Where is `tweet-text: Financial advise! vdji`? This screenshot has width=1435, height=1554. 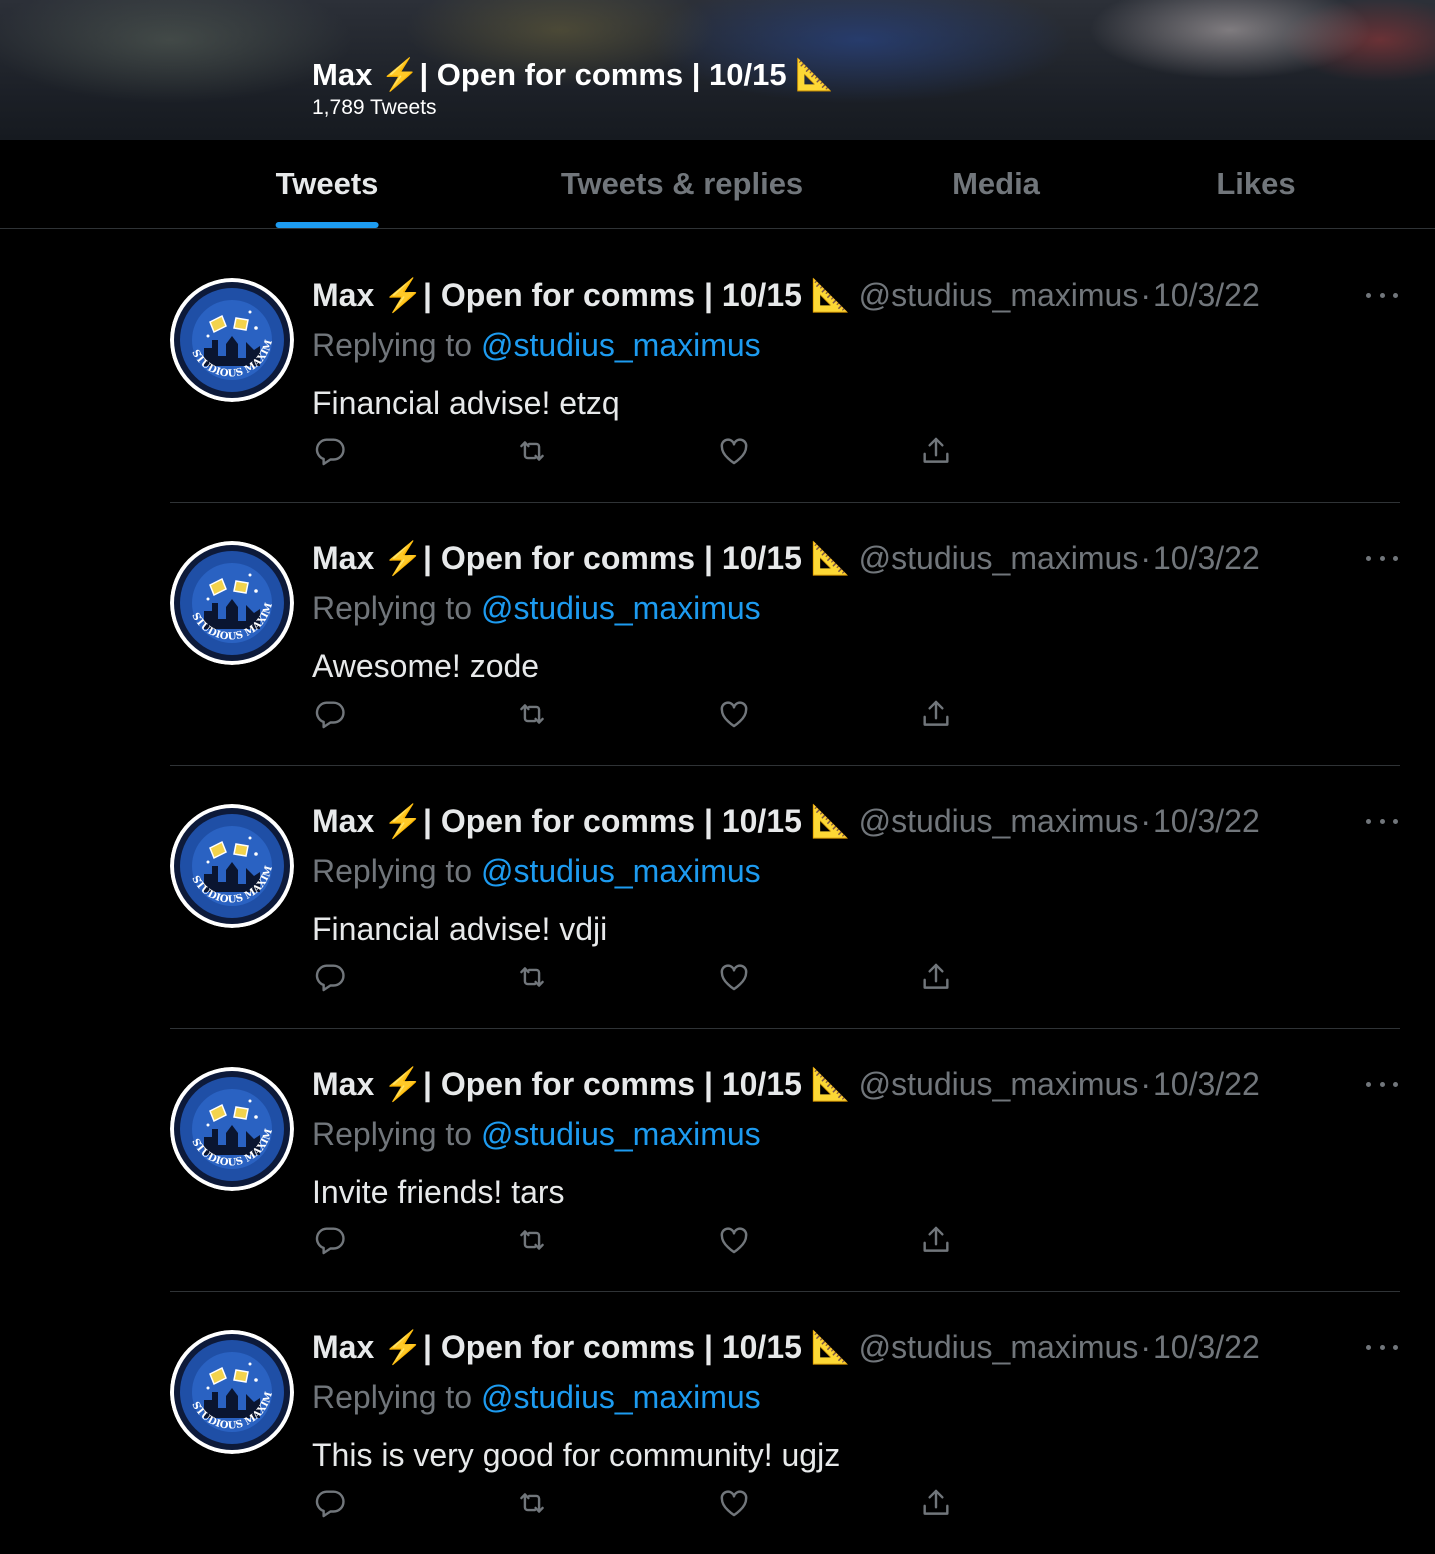
tweet-text: Financial advise! vdji is located at coordinates (460, 929).